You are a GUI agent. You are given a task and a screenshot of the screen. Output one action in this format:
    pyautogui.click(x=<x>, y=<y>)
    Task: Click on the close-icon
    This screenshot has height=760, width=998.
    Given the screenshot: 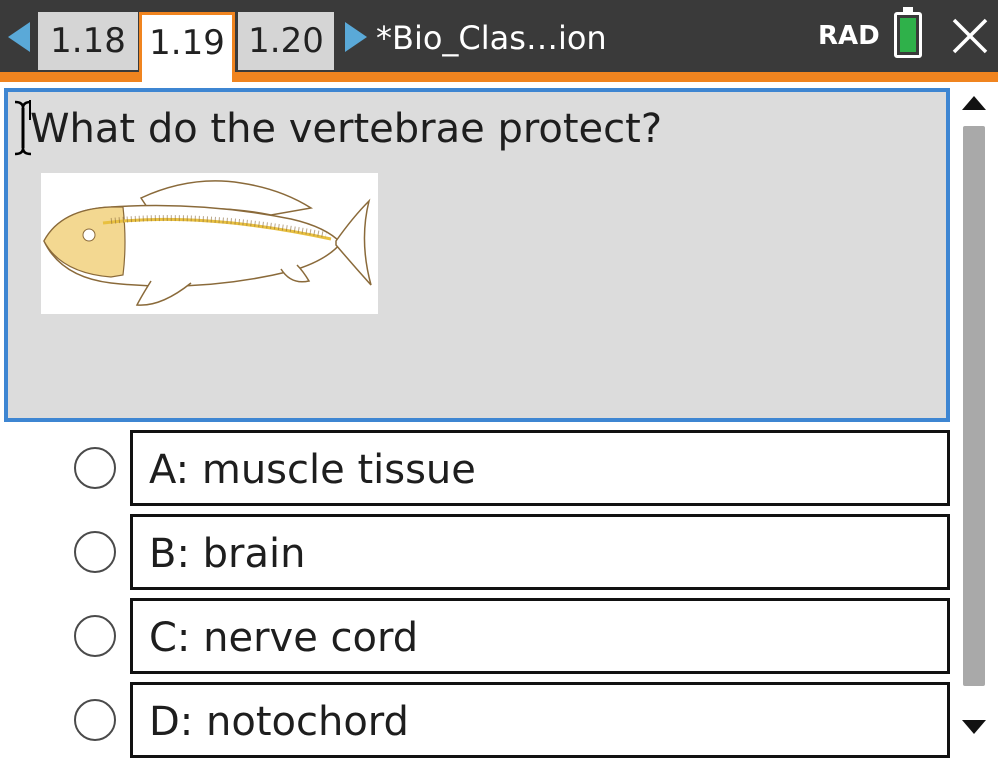 What is the action you would take?
    pyautogui.click(x=970, y=36)
    